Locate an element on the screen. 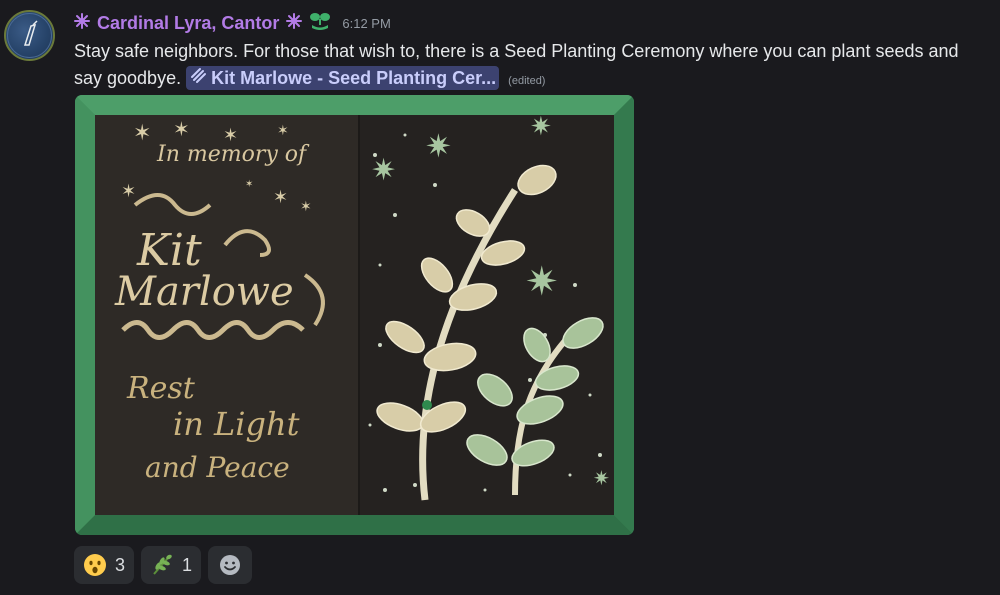  add-reaction-button is located at coordinates (230, 565).